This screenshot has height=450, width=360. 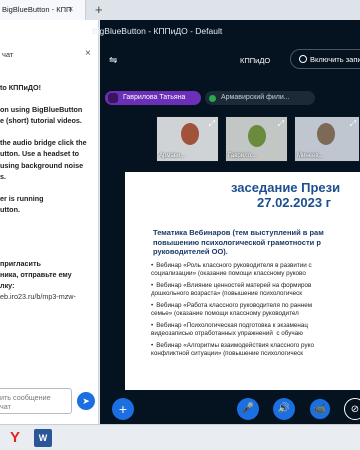 What do you see at coordinates (49, 296) in the screenshot?
I see `invite-link: eb.iro23.ru/b/mp3-mzw-` at bounding box center [49, 296].